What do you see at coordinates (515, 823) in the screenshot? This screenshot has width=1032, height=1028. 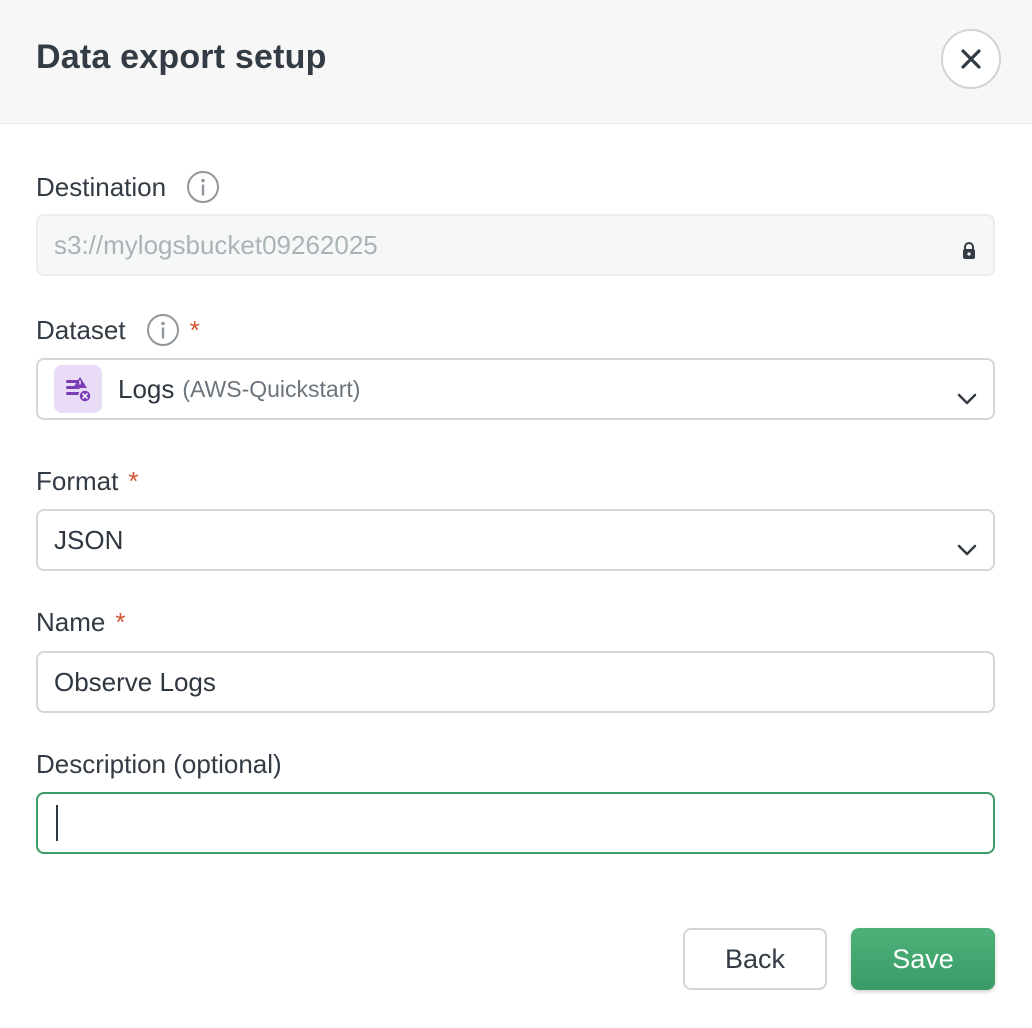 I see `description-input` at bounding box center [515, 823].